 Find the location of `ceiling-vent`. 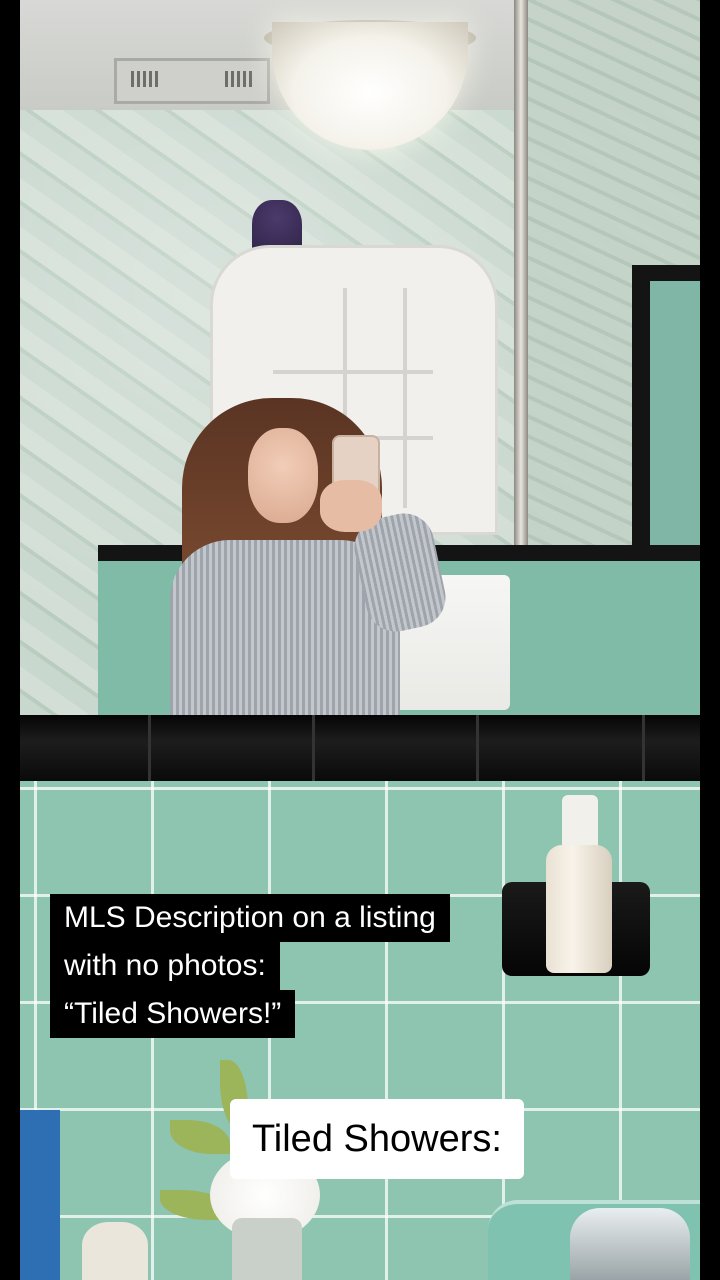

ceiling-vent is located at coordinates (192, 81).